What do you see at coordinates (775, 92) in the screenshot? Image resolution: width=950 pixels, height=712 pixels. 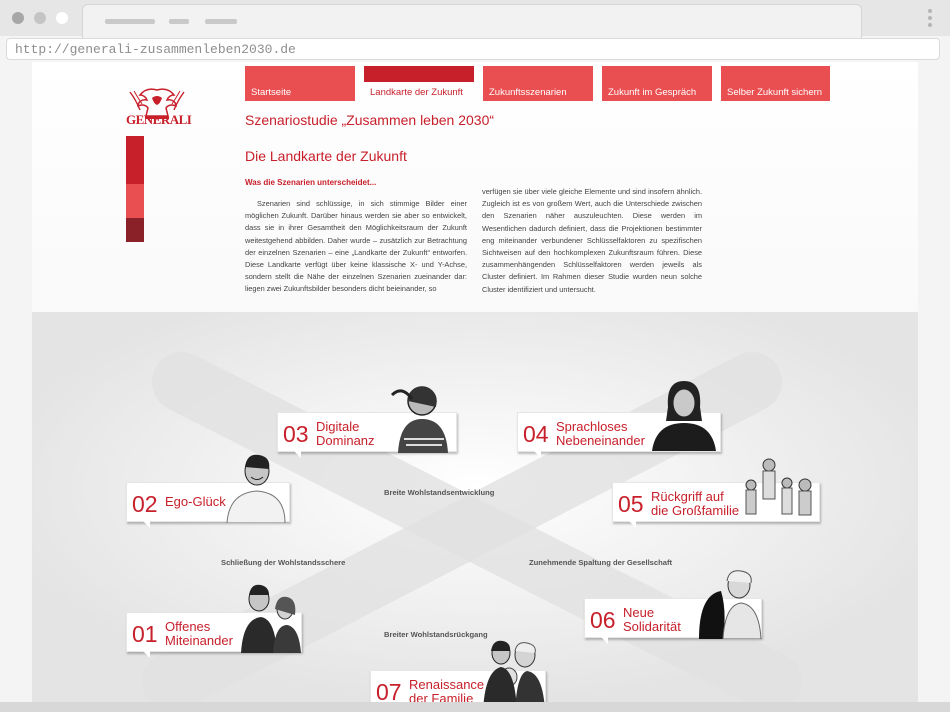 I see `nav-item-label: Selber Zukunft sichern` at bounding box center [775, 92].